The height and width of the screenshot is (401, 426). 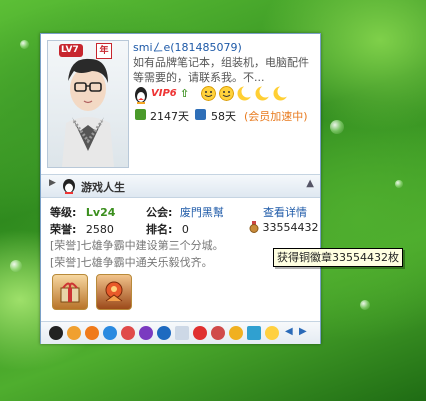 What do you see at coordinates (88, 112) in the screenshot?
I see `avatar-illustration` at bounding box center [88, 112].